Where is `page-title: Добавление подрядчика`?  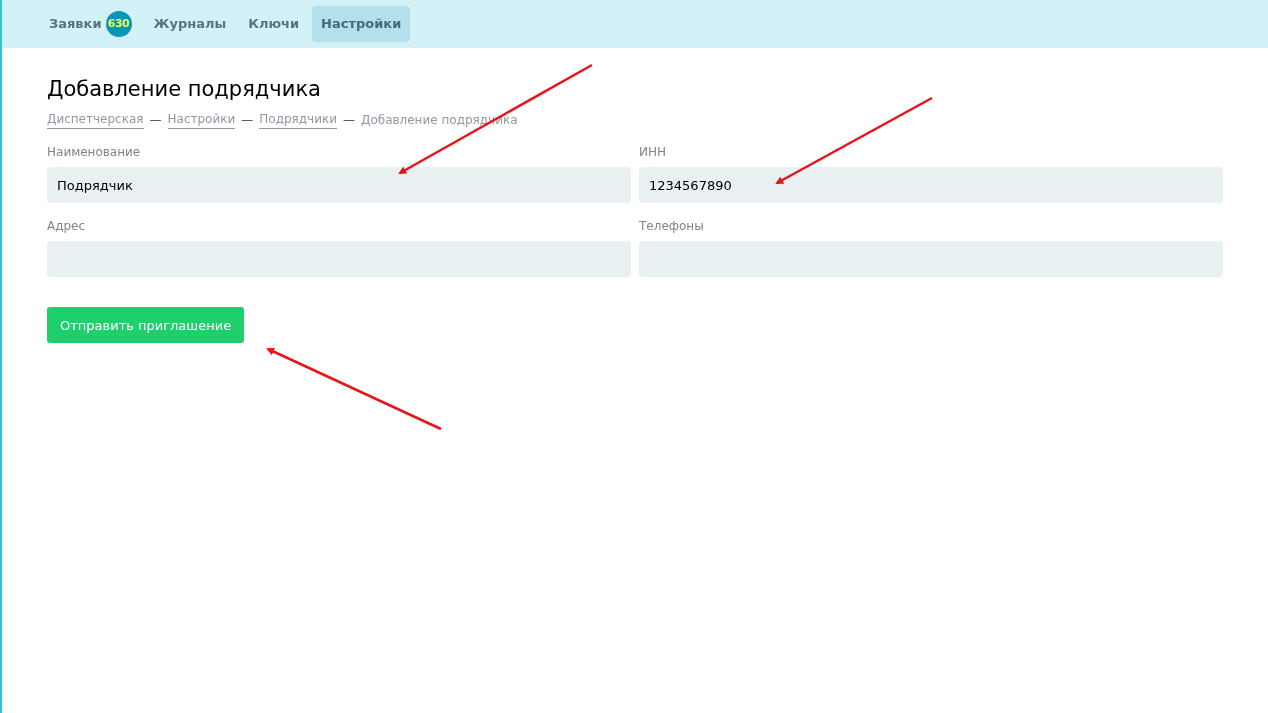 page-title: Добавление подрядчика is located at coordinates (184, 89).